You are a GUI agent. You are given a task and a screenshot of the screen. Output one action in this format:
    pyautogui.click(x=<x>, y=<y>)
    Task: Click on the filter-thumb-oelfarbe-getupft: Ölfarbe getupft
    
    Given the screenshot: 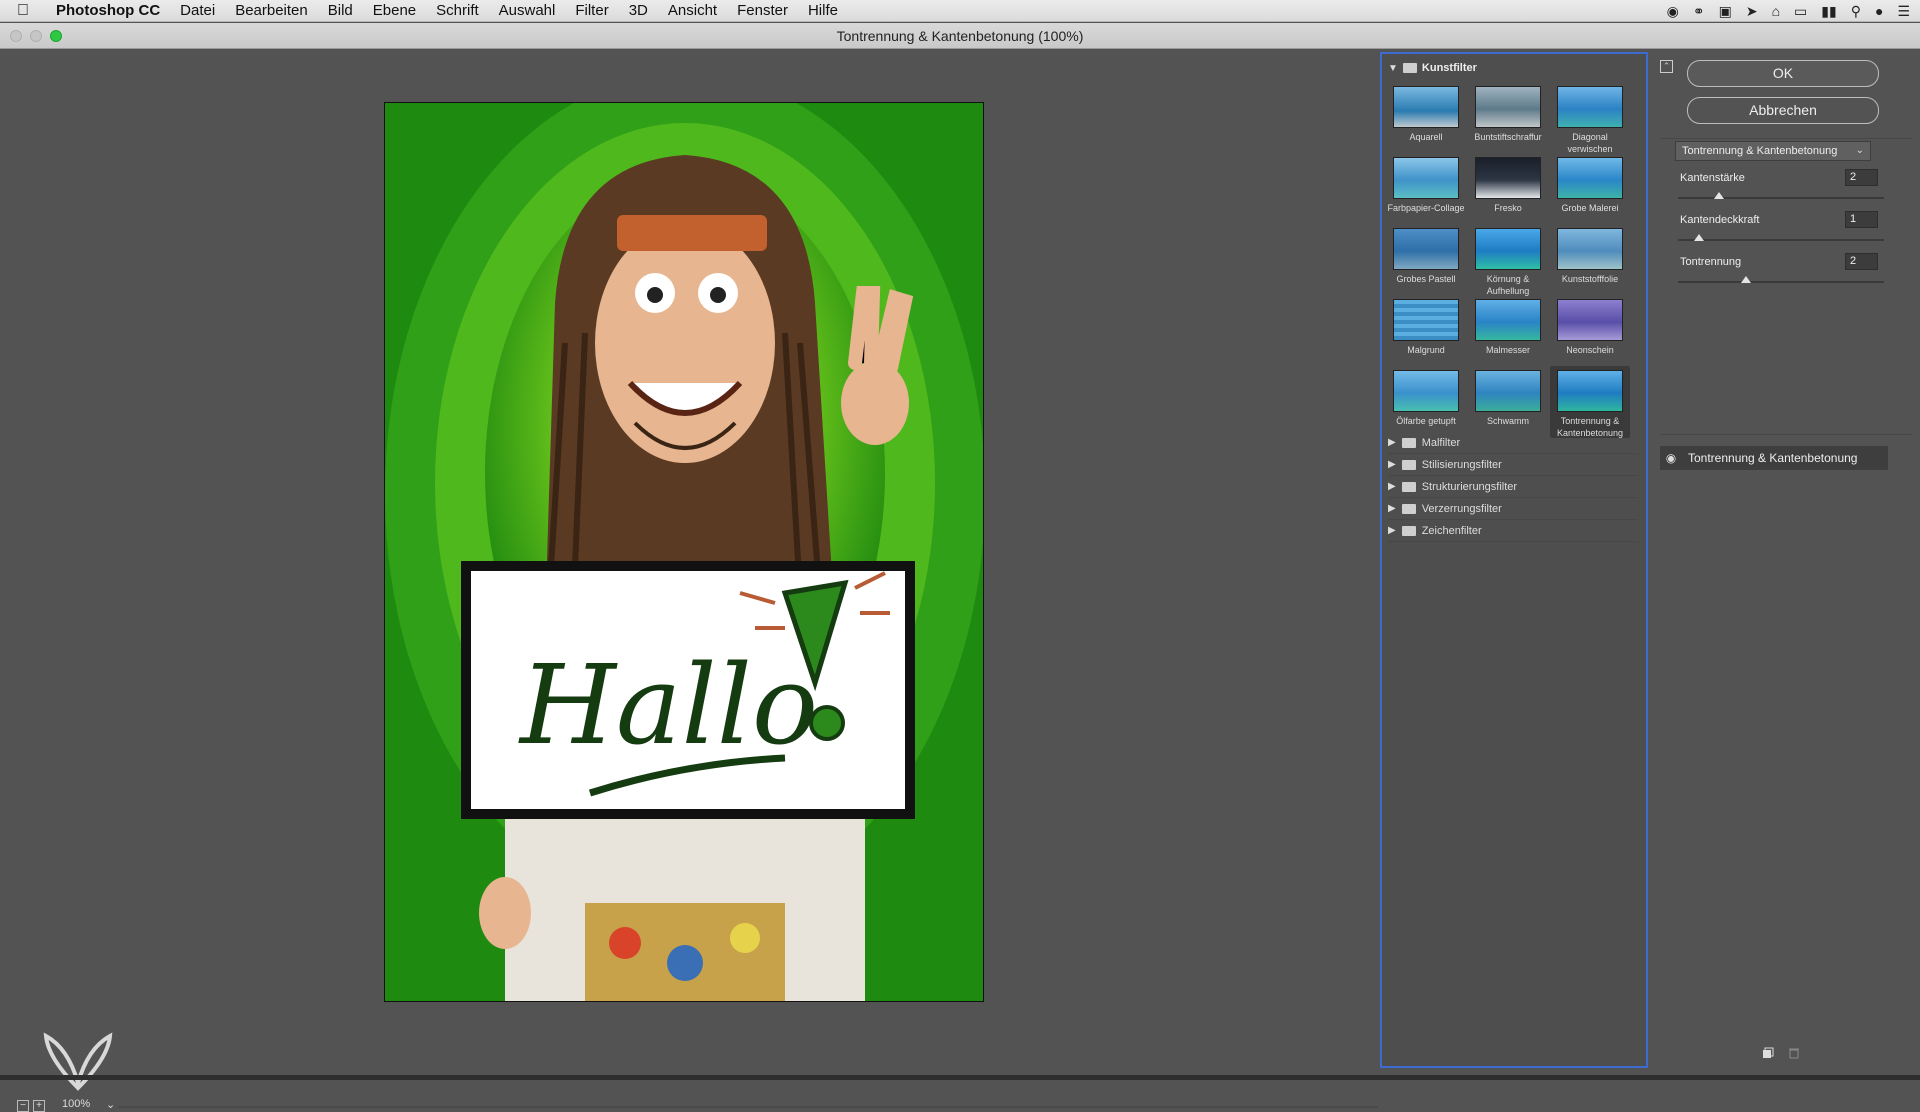 What is the action you would take?
    pyautogui.click(x=1426, y=396)
    